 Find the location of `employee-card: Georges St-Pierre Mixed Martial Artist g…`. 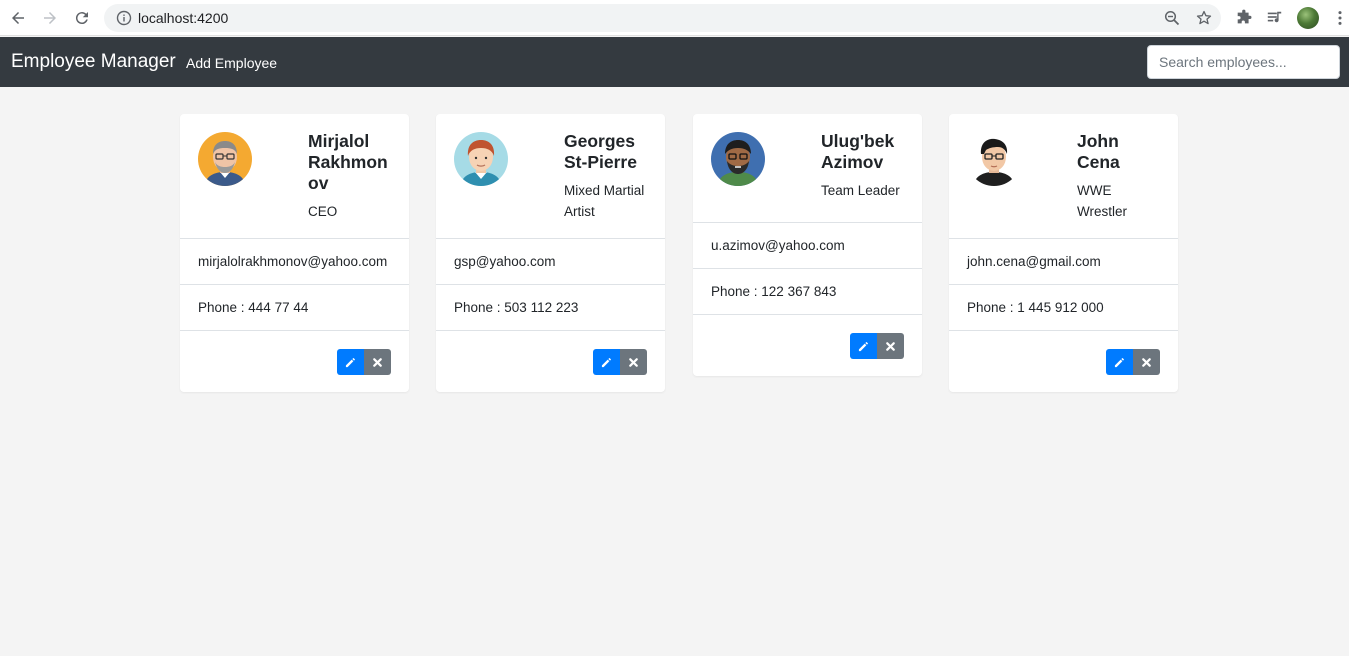

employee-card: Georges St-Pierre Mixed Martial Artist g… is located at coordinates (550, 253).